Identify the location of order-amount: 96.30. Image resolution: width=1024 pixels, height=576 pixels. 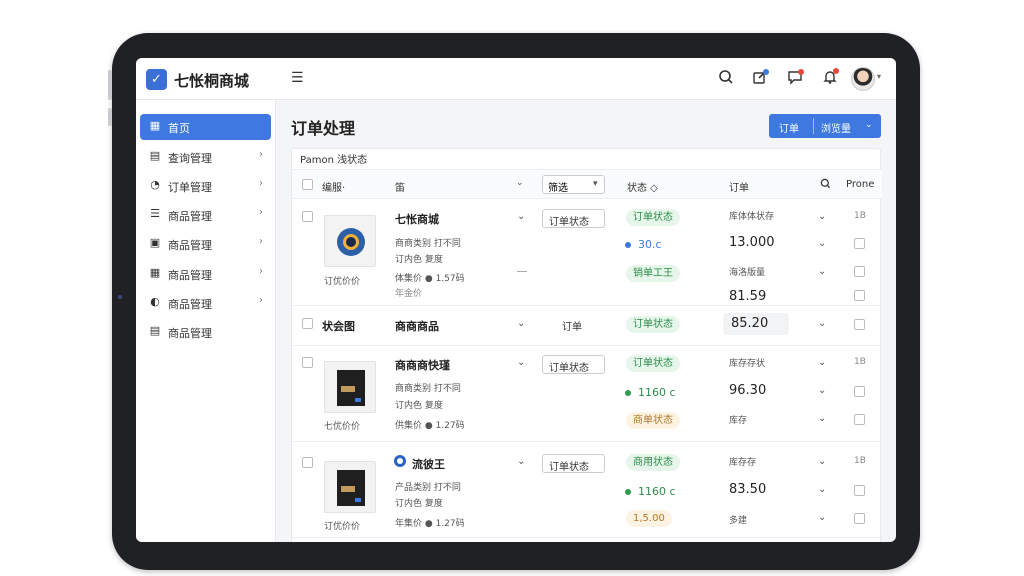
(748, 390).